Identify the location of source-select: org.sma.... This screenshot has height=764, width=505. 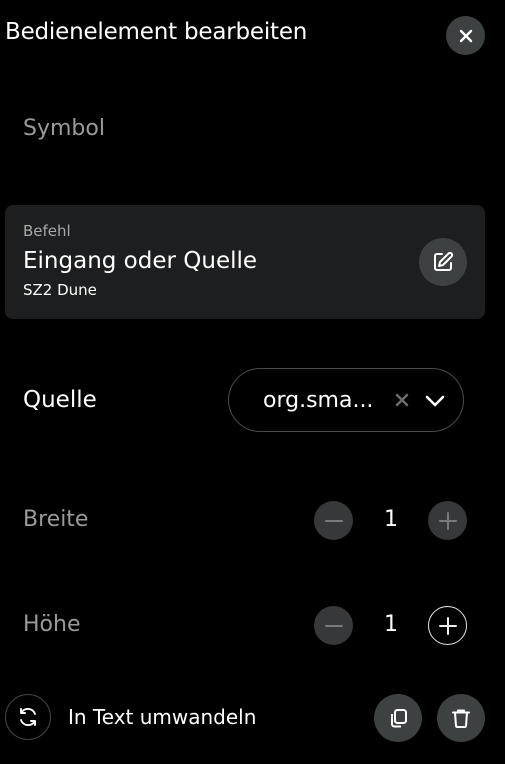
(346, 400).